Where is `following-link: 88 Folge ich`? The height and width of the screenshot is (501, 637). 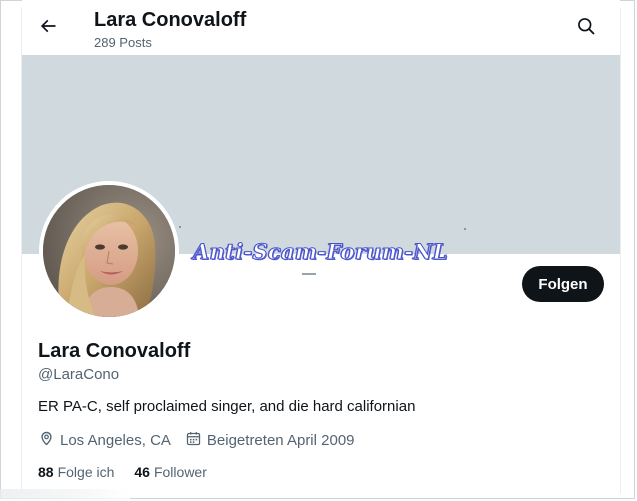 following-link: 88 Folge ich is located at coordinates (76, 472).